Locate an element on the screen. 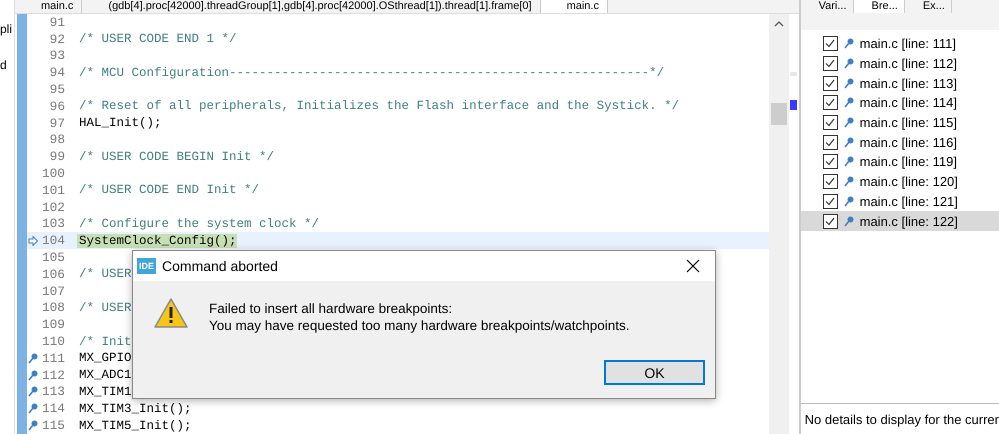 The image size is (999, 434). line-number: 97 is located at coordinates (56, 123).